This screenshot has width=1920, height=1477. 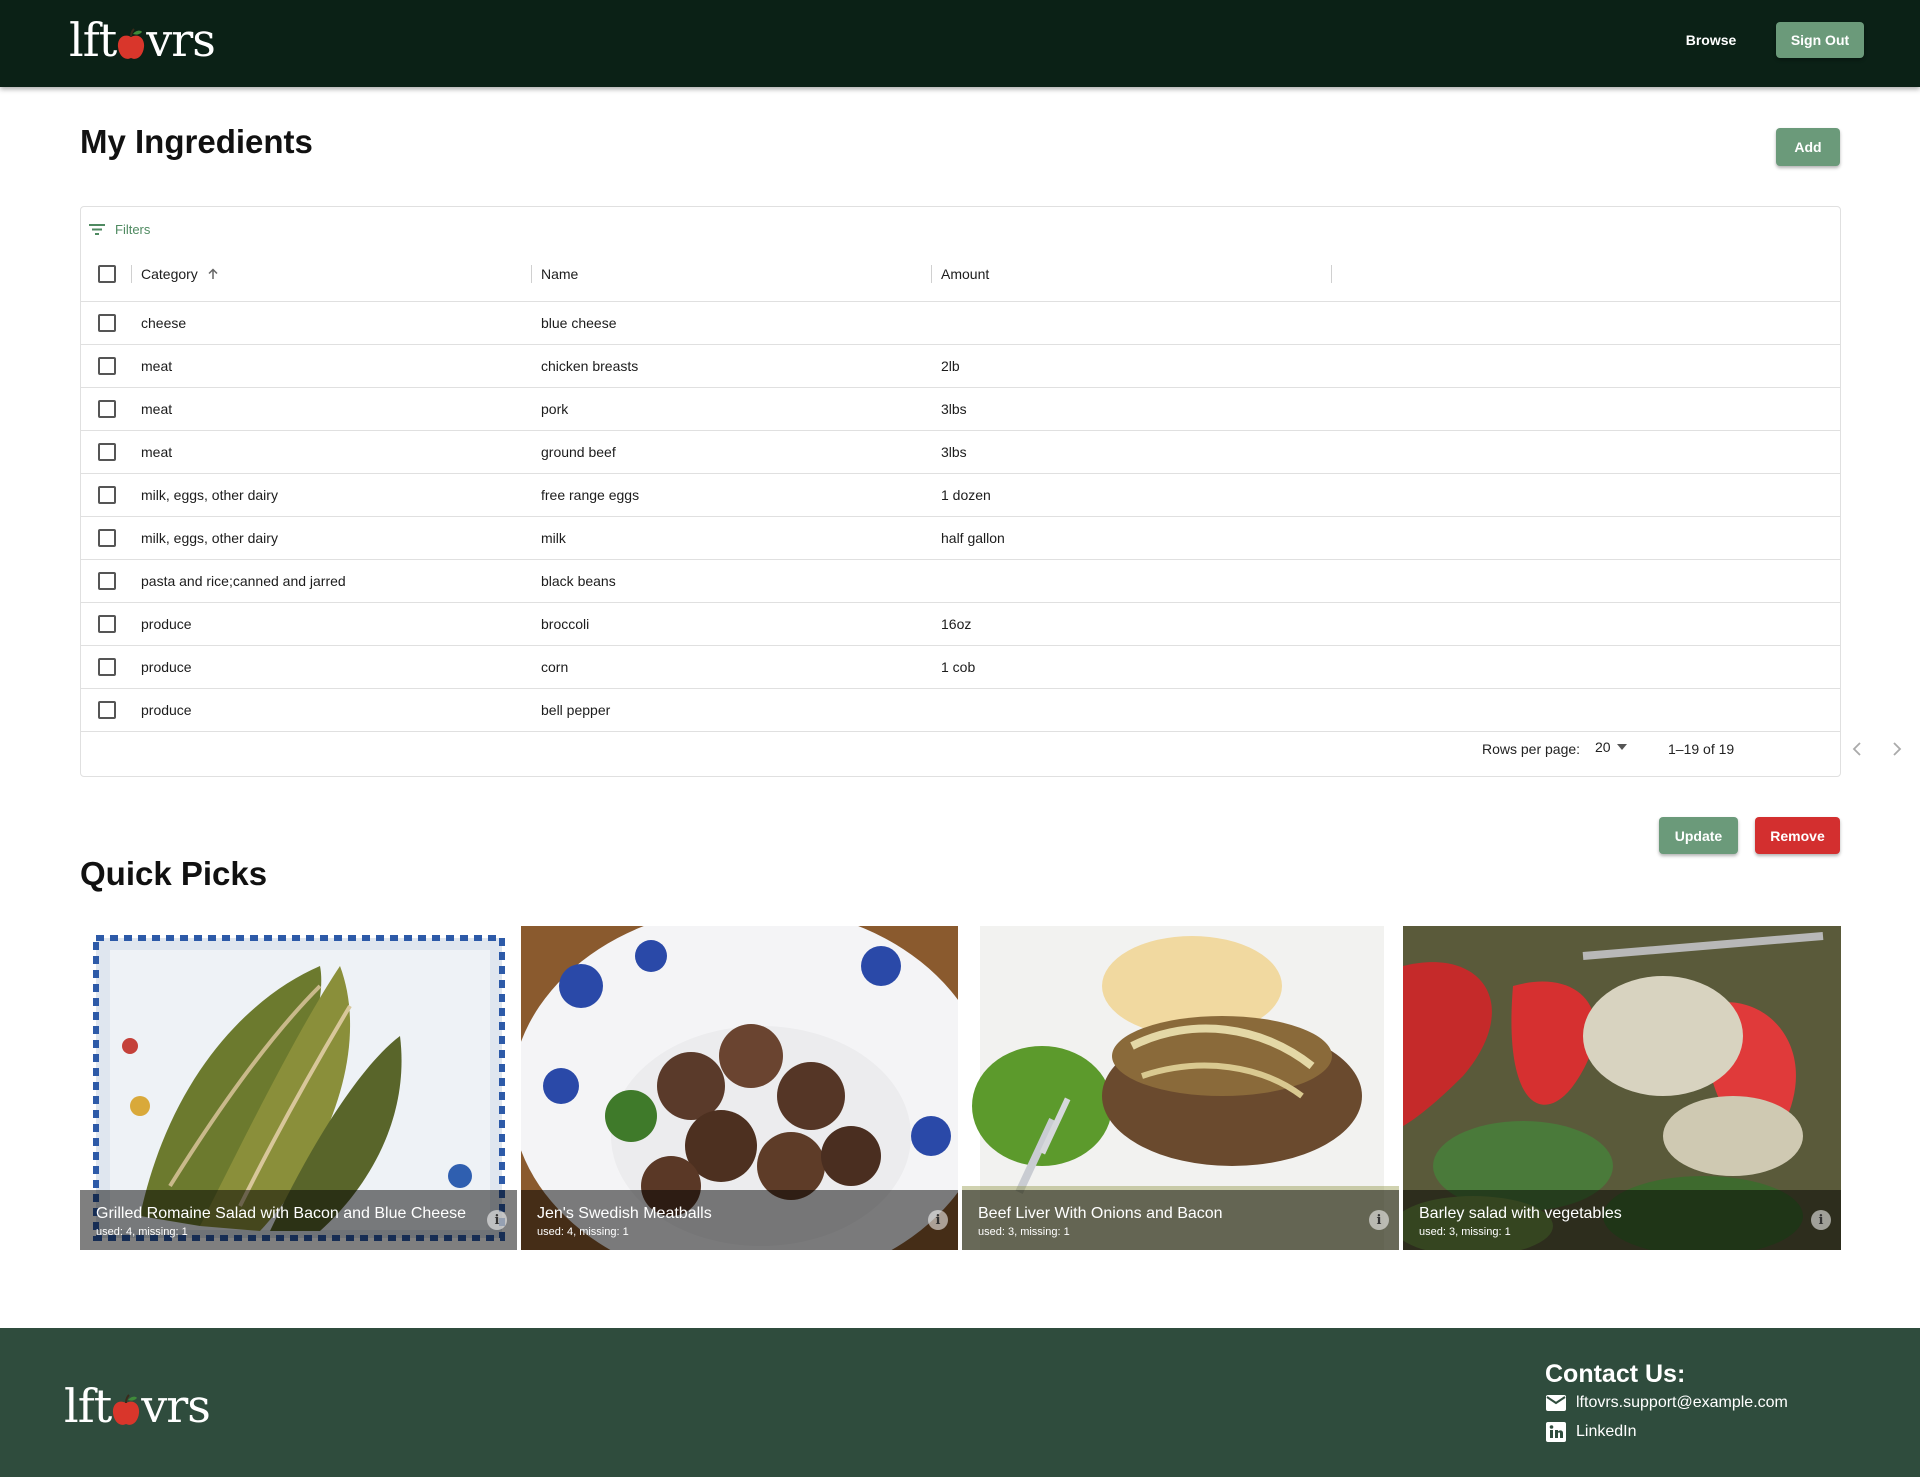 I want to click on filters-label: Filters, so click(x=133, y=229).